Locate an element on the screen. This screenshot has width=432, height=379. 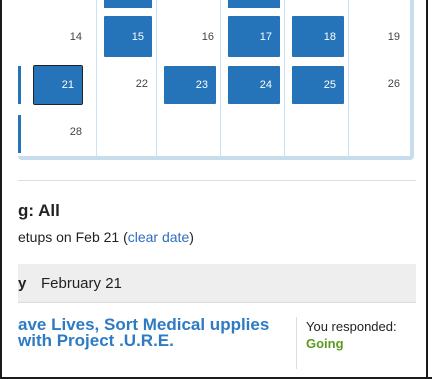
calendar-day-with-meetups: 15 is located at coordinates (128, 36).